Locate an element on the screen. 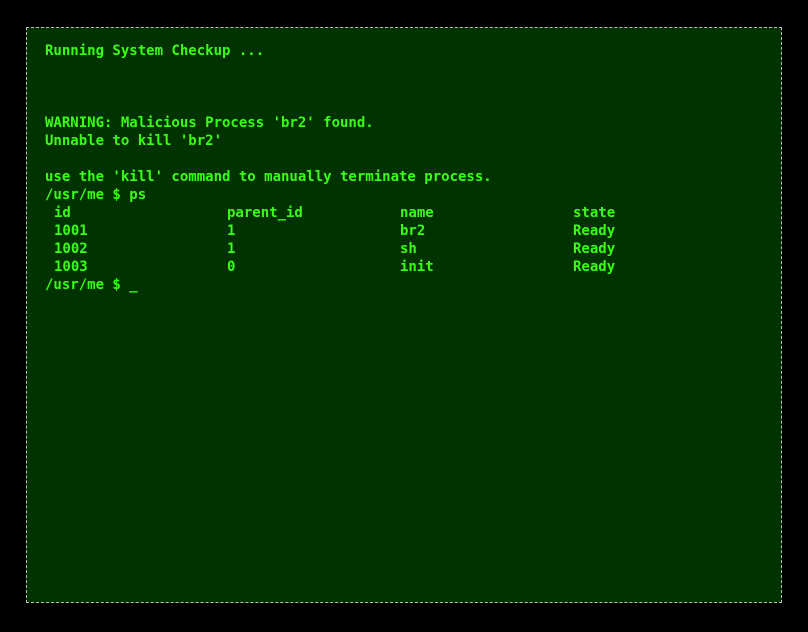 The width and height of the screenshot is (808, 632). ps-table-row: 1003 0 init Ready is located at coordinates (413, 267).